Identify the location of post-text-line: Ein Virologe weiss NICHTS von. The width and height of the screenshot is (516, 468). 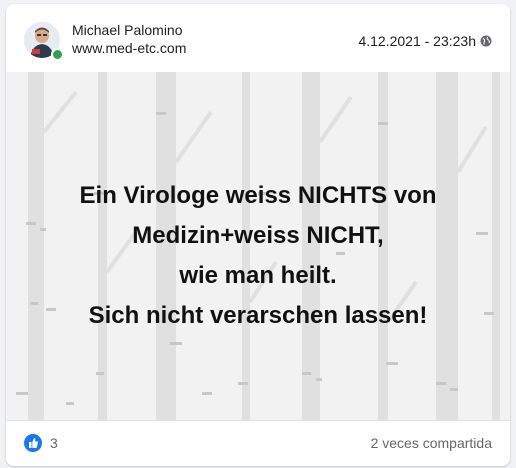
(258, 195).